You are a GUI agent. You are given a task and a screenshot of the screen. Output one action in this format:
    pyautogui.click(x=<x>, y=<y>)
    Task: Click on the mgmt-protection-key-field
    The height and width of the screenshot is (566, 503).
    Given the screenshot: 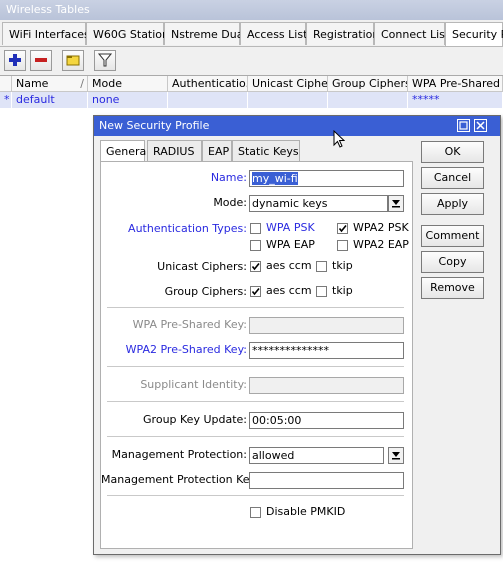 What is the action you would take?
    pyautogui.click(x=326, y=480)
    